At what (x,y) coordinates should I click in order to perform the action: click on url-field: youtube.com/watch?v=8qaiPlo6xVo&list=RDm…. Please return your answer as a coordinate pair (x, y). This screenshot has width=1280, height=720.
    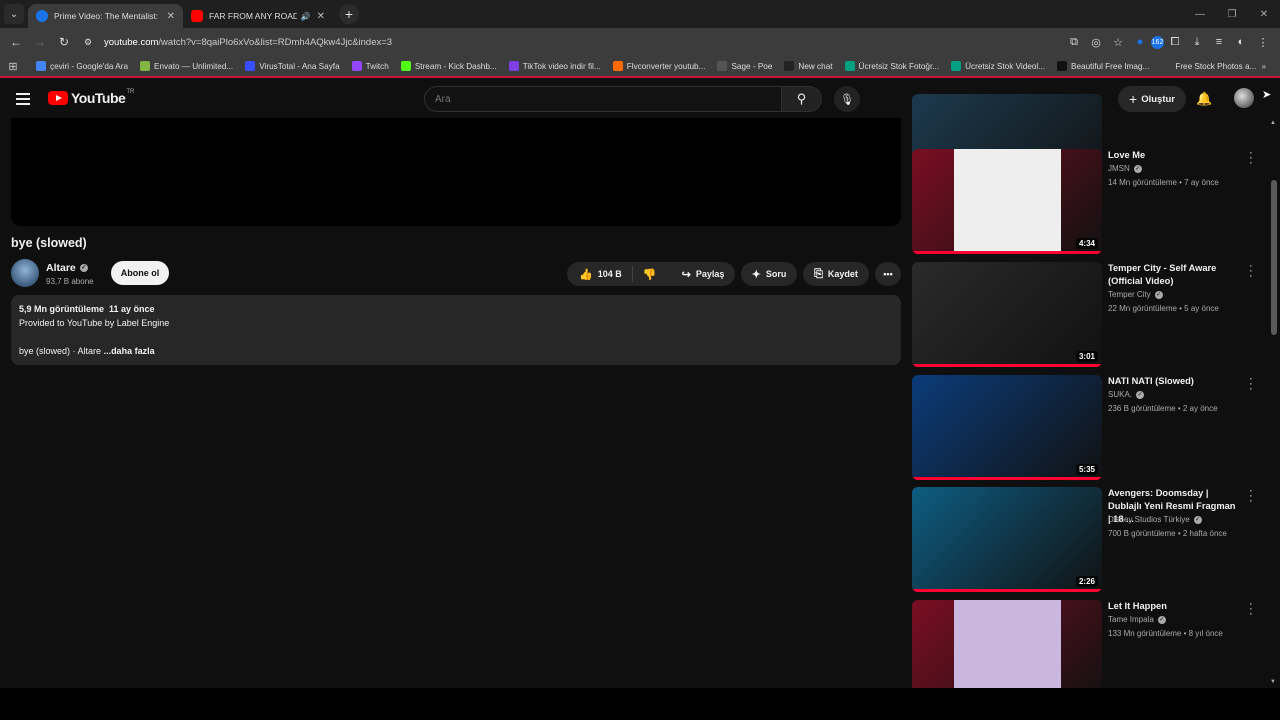
    Looking at the image, I should click on (583, 42).